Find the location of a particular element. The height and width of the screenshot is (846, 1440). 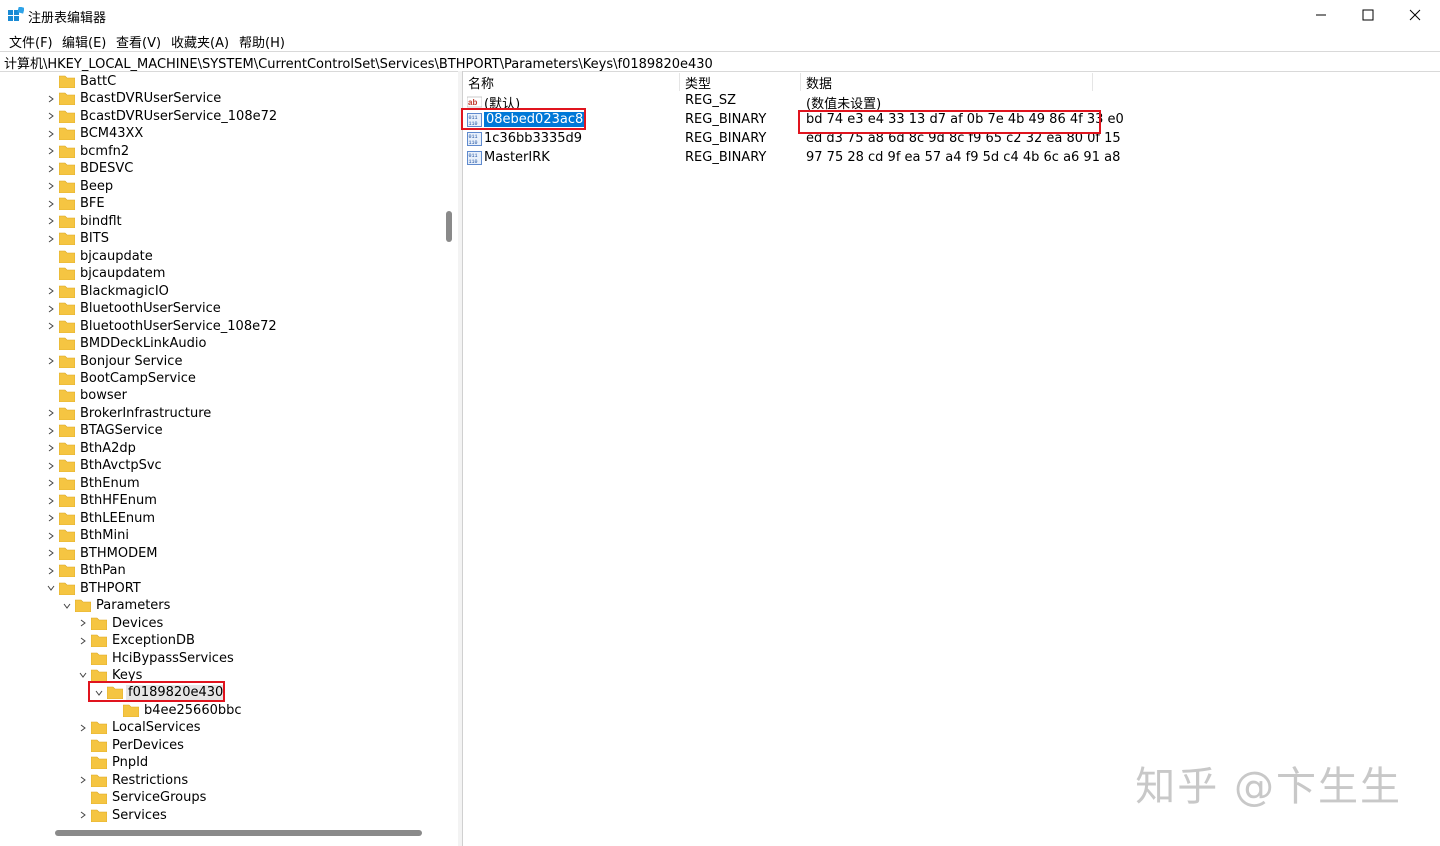

tree-item: Beep is located at coordinates (80, 186).